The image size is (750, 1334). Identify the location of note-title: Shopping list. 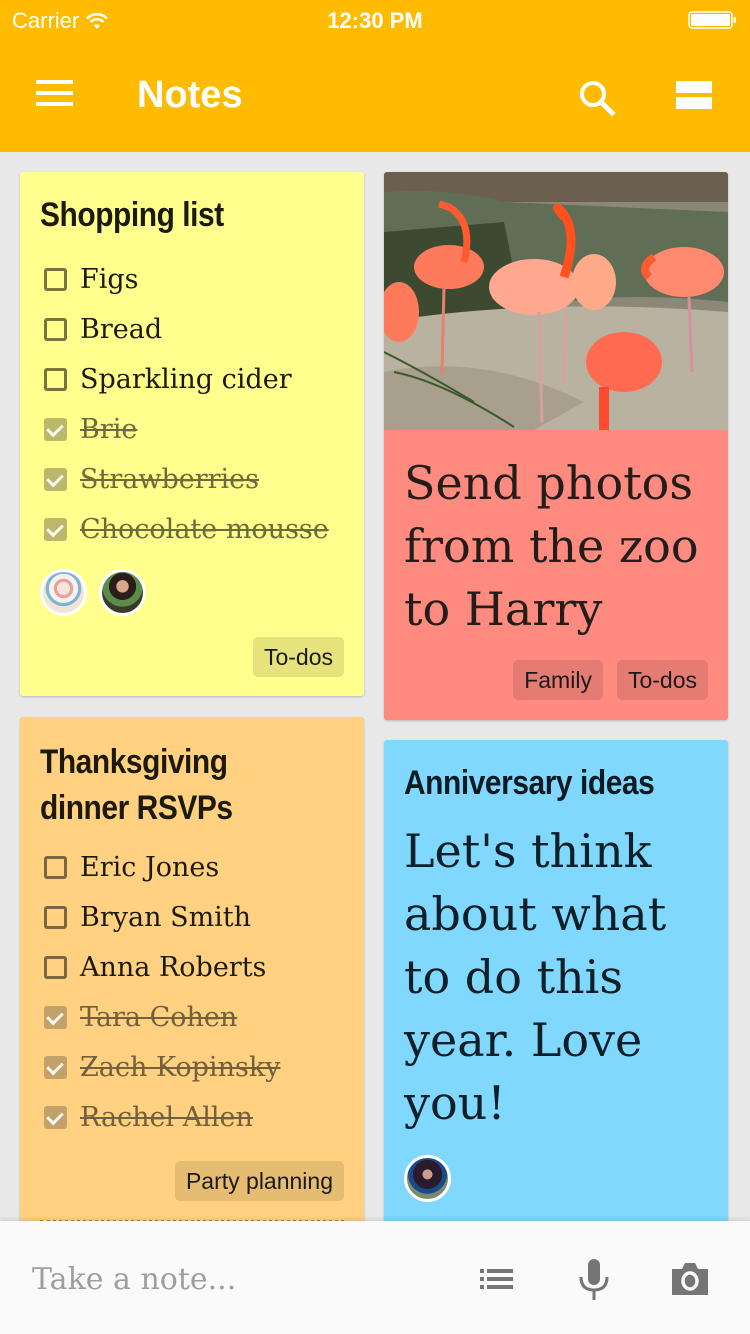
(132, 215).